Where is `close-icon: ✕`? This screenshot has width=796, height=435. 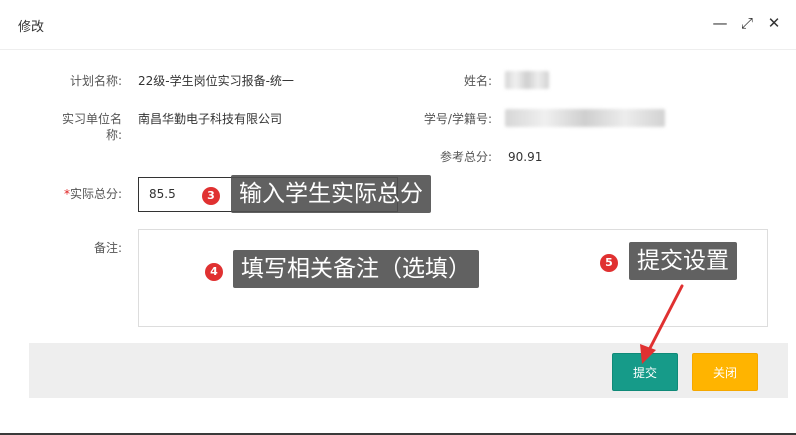
close-icon: ✕ is located at coordinates (774, 23).